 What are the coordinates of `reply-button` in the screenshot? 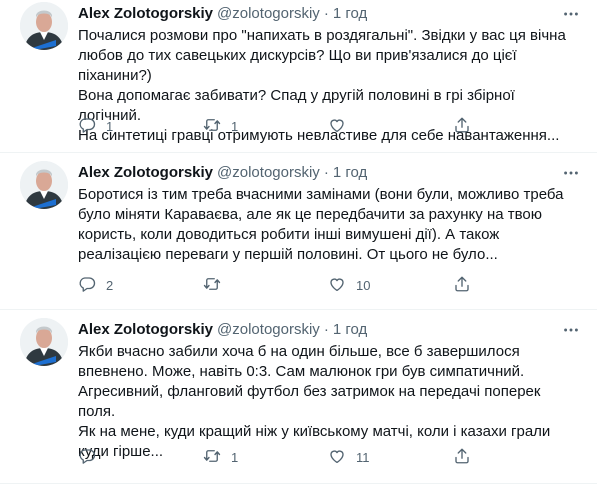 It's located at (140, 457).